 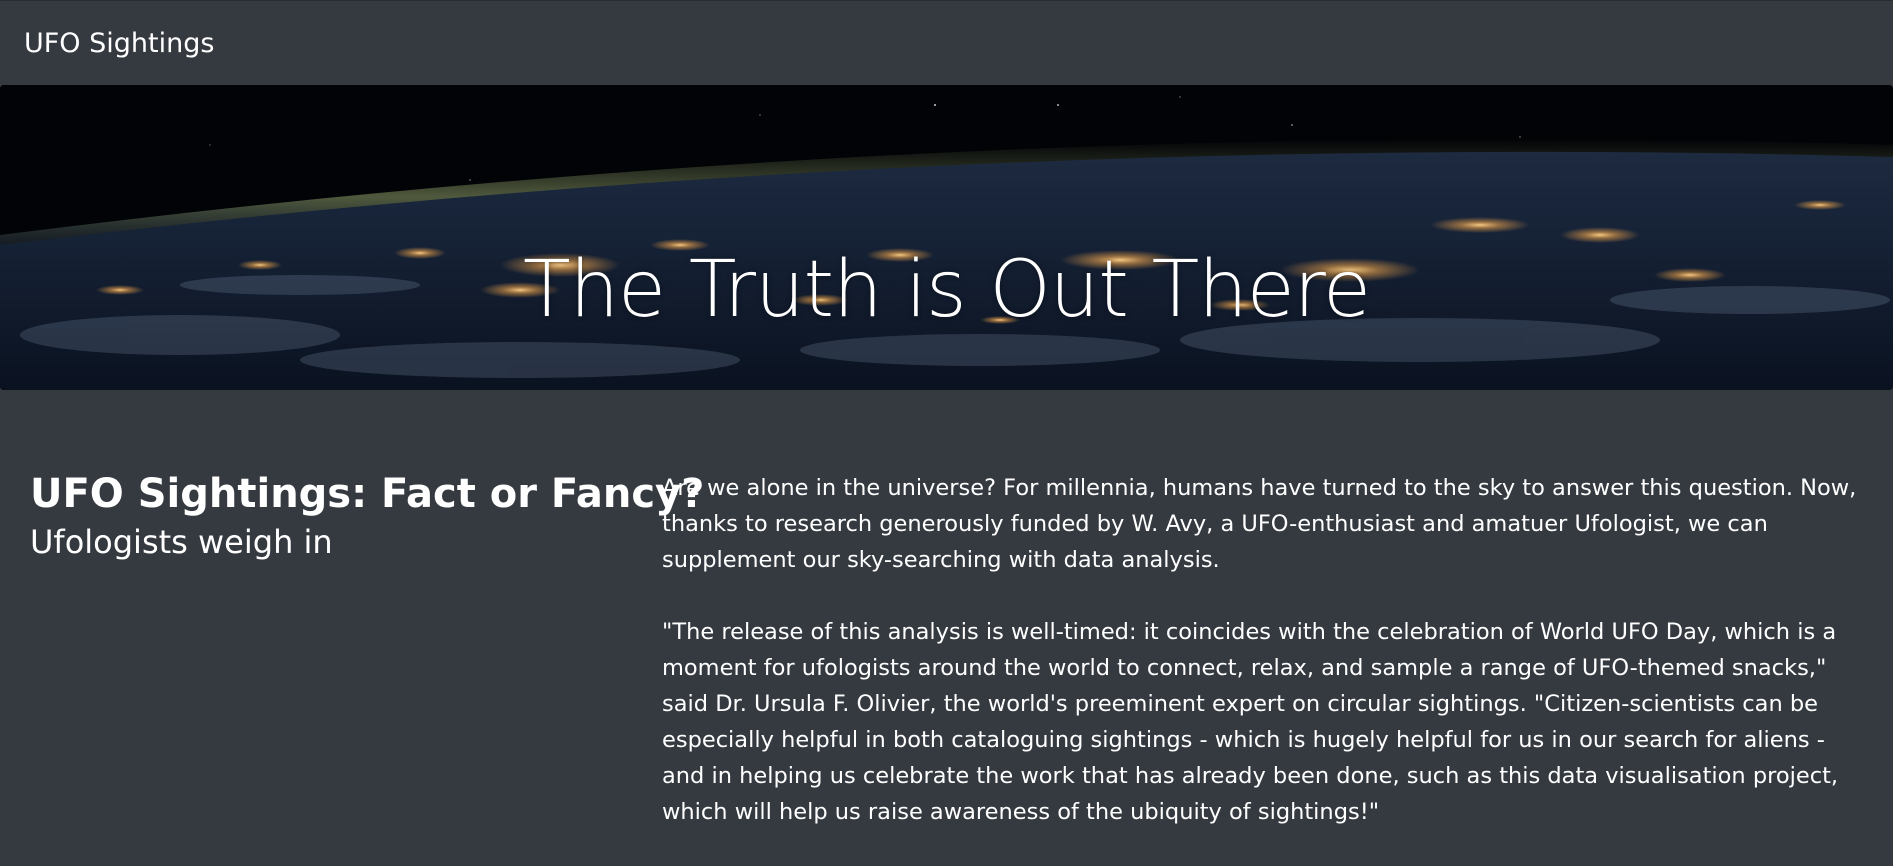 I want to click on navbar-brand-link: UFO Sightings, so click(x=119, y=44).